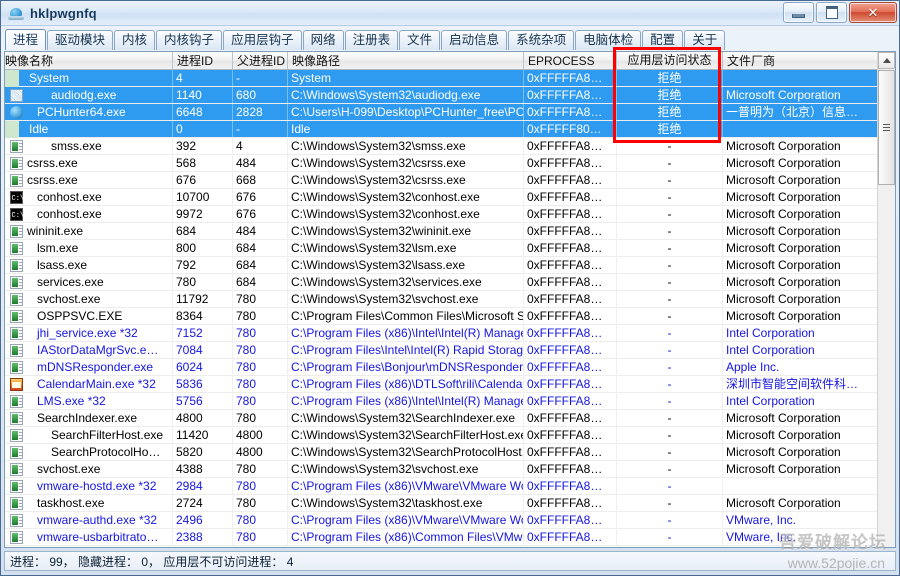  I want to click on column-header-0: 映像名称, so click(89, 60).